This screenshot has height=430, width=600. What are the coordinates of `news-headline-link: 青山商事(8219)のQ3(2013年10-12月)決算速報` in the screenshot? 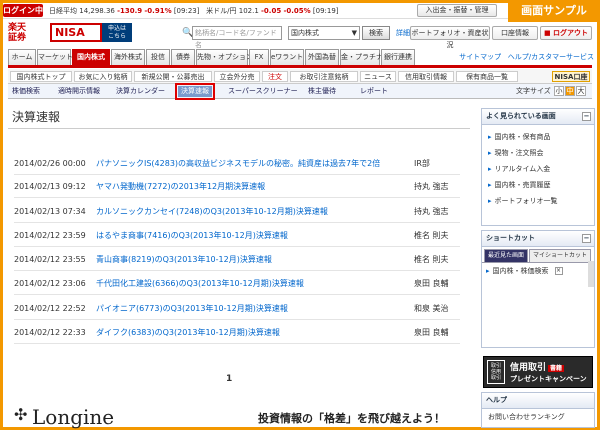 It's located at (184, 259).